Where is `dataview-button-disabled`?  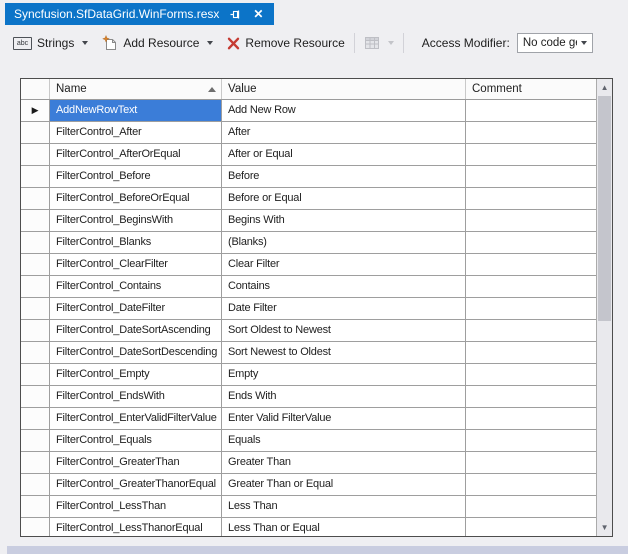 dataview-button-disabled is located at coordinates (379, 43).